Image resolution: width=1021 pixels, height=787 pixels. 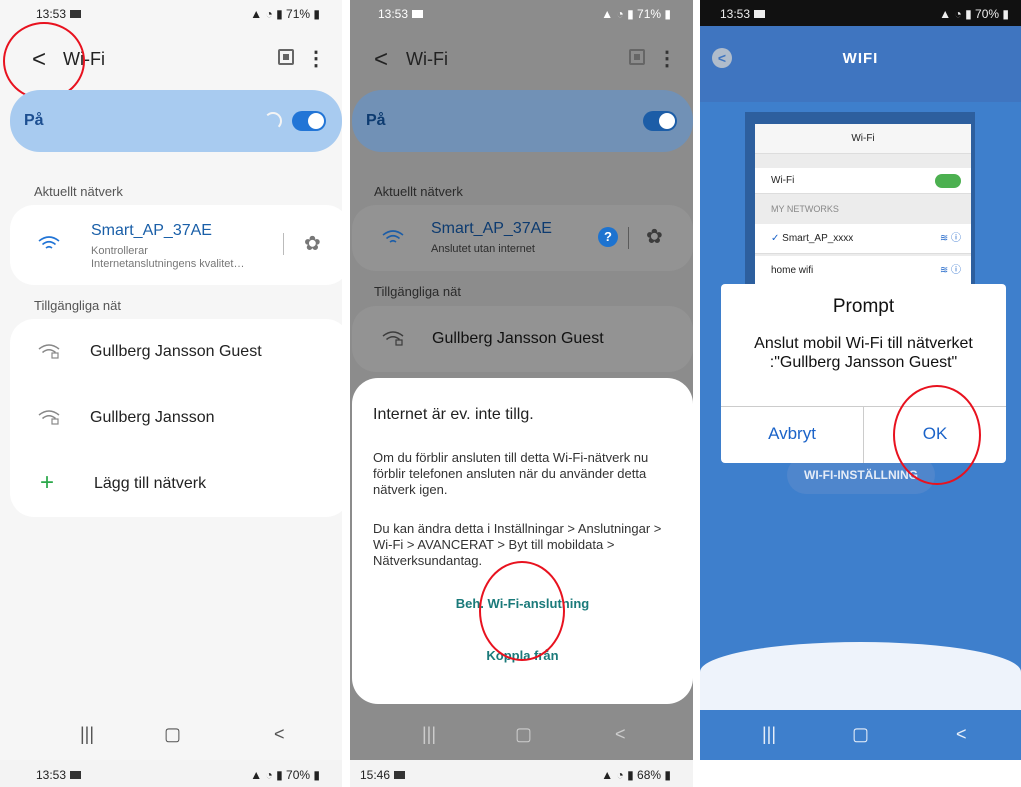 I want to click on keep-wifi-button: Beh. Wi-Fi-anslutning, so click(x=522, y=603).